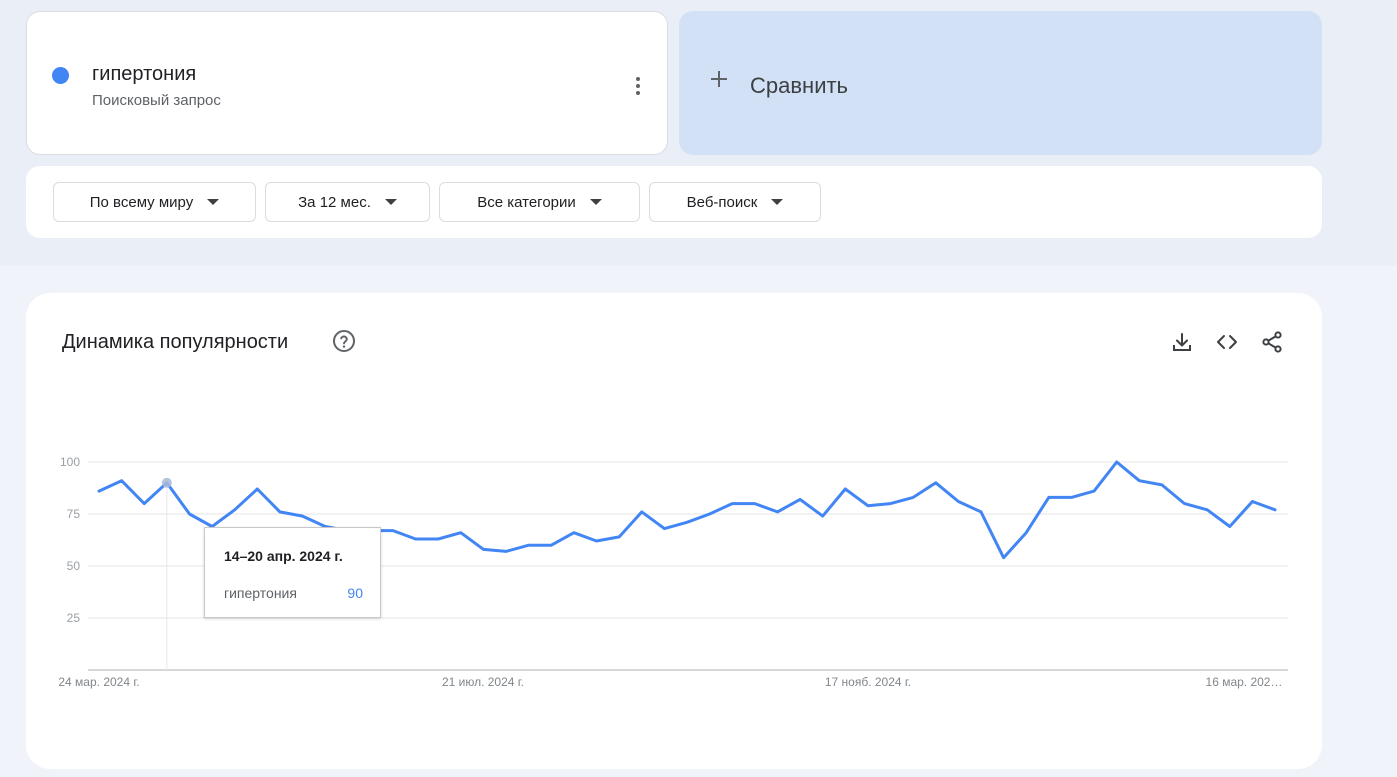 This screenshot has width=1397, height=777. I want to click on x-tick-label: 24 мар. 2024 г., so click(98, 682).